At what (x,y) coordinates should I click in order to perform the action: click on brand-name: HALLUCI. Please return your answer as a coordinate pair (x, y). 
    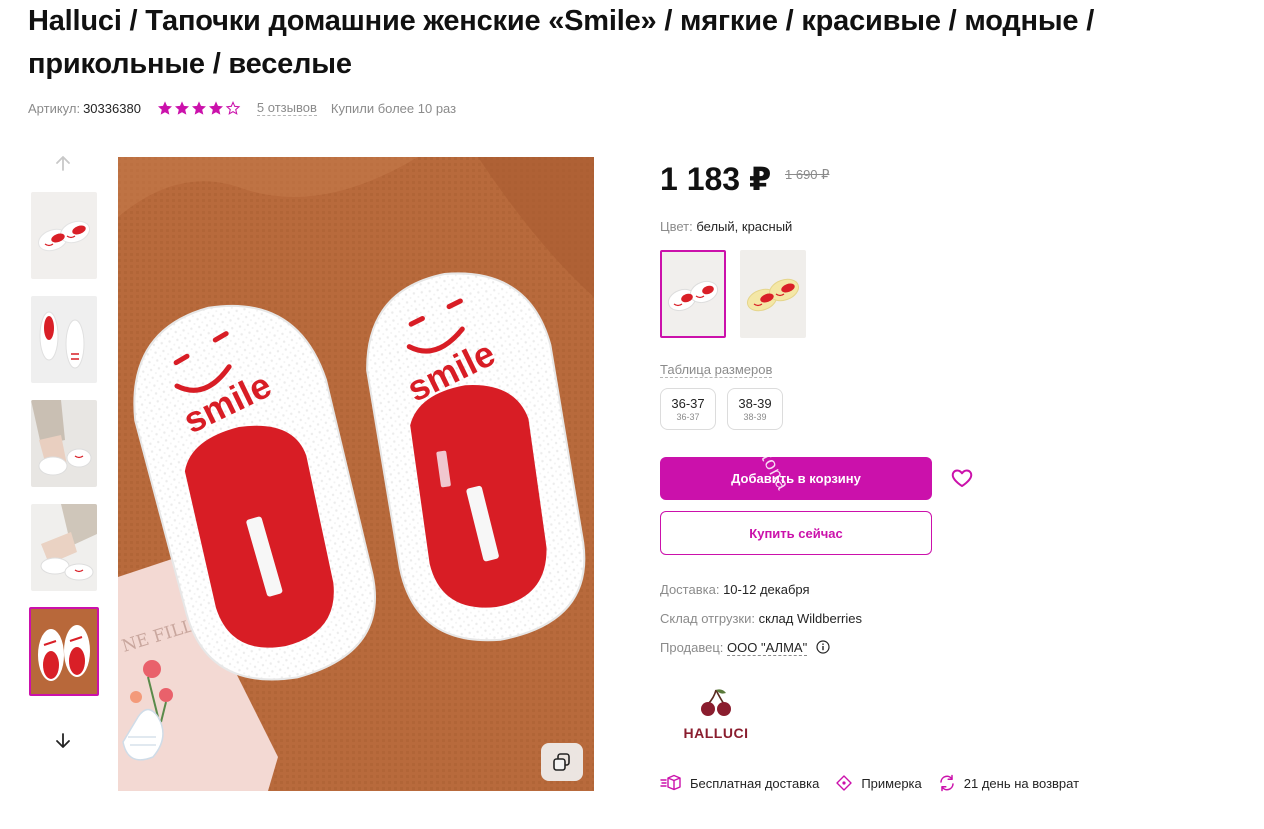
    Looking at the image, I should click on (716, 733).